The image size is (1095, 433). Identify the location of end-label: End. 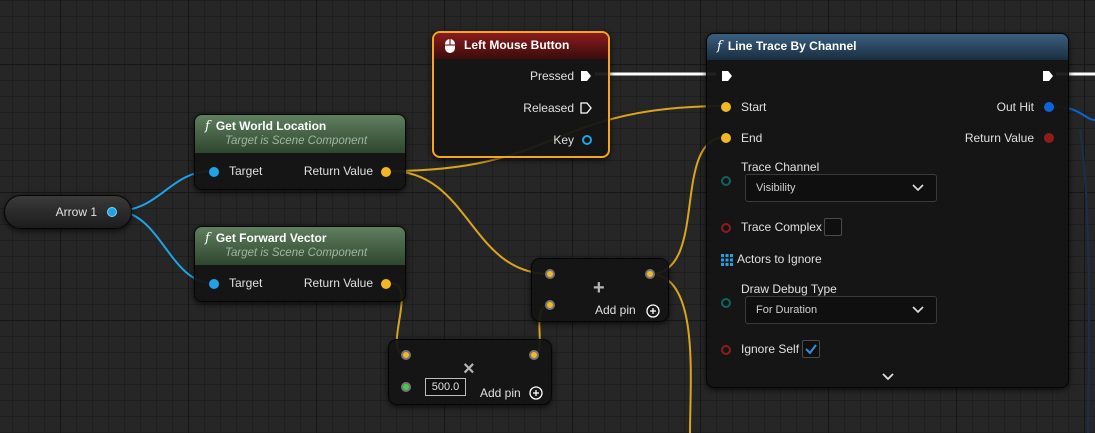
(752, 138).